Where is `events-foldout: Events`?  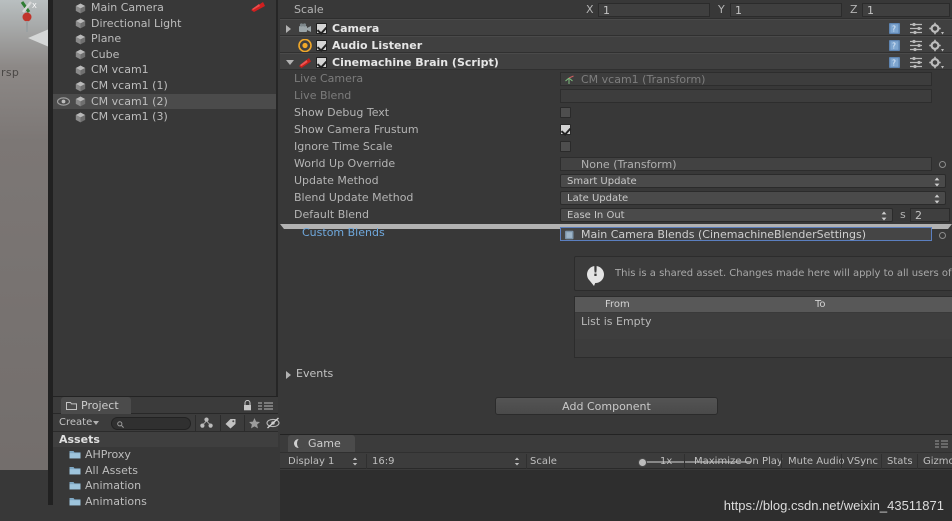 events-foldout: Events is located at coordinates (616, 374).